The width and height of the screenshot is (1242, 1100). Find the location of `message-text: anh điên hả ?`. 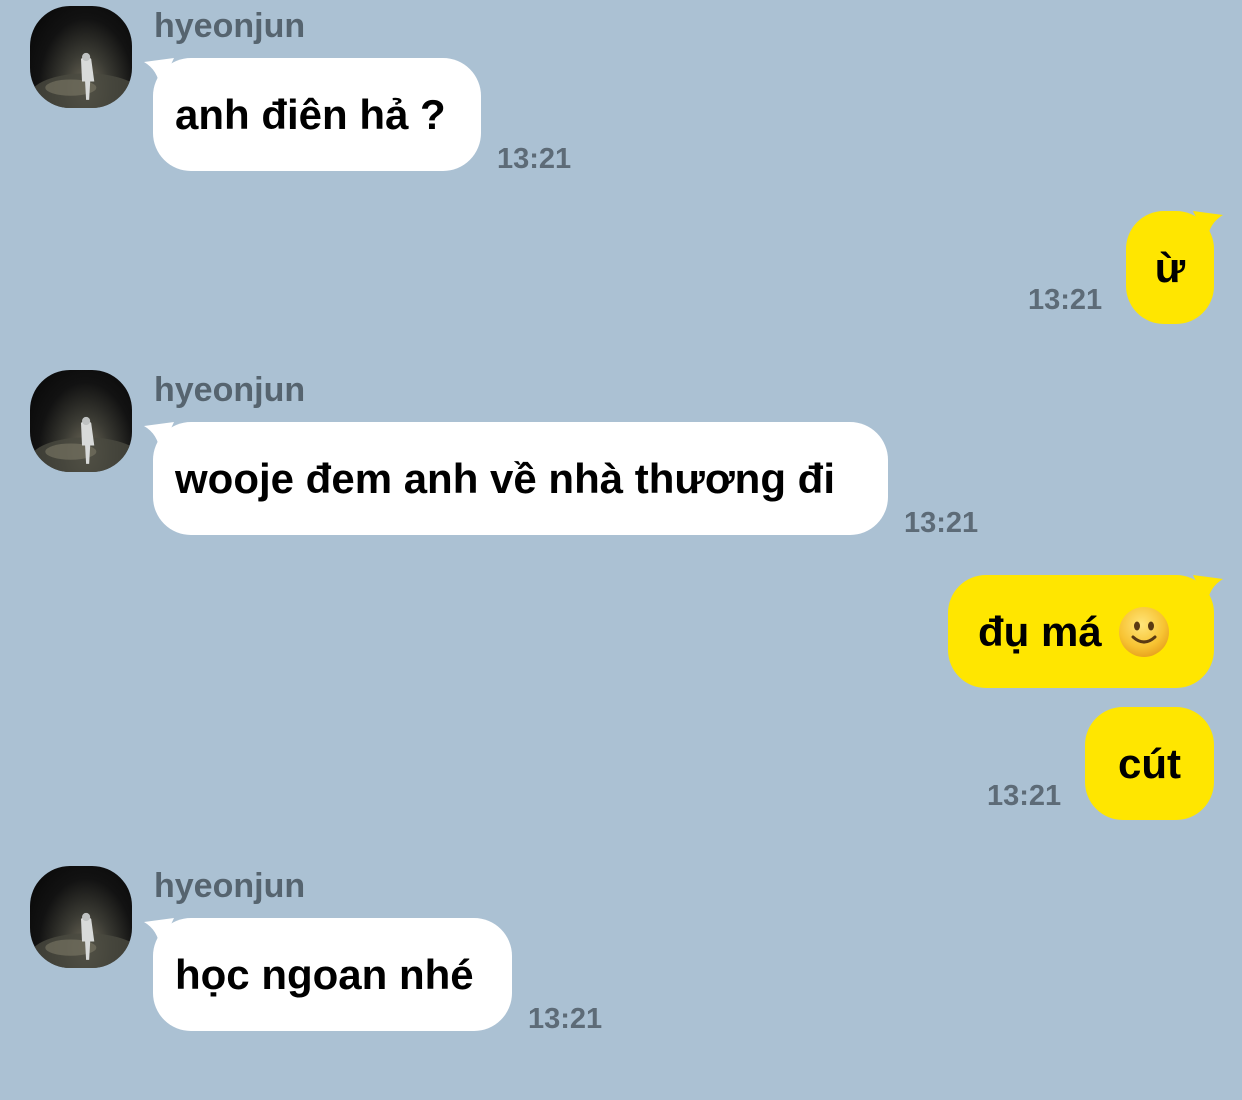

message-text: anh điên hả ? is located at coordinates (310, 114).